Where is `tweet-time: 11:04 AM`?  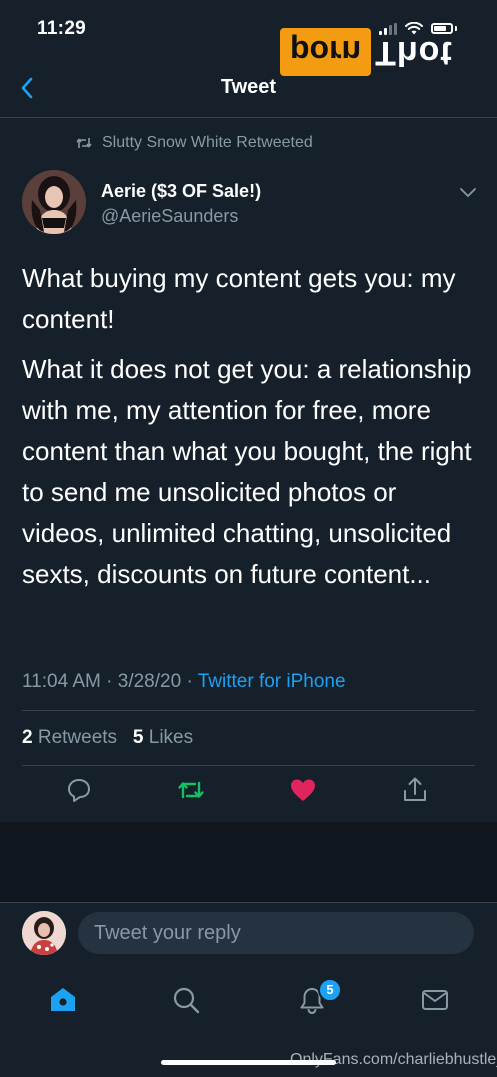
tweet-time: 11:04 AM is located at coordinates (61, 681).